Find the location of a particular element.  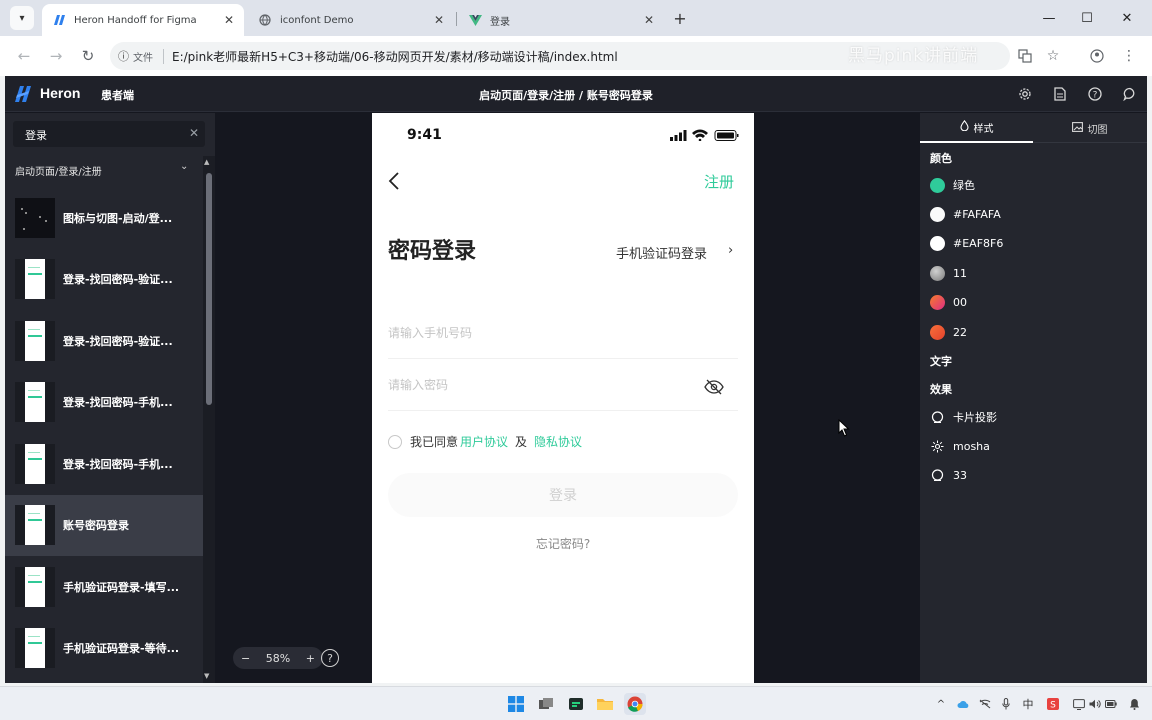

eye-off-icon is located at coordinates (714, 387).